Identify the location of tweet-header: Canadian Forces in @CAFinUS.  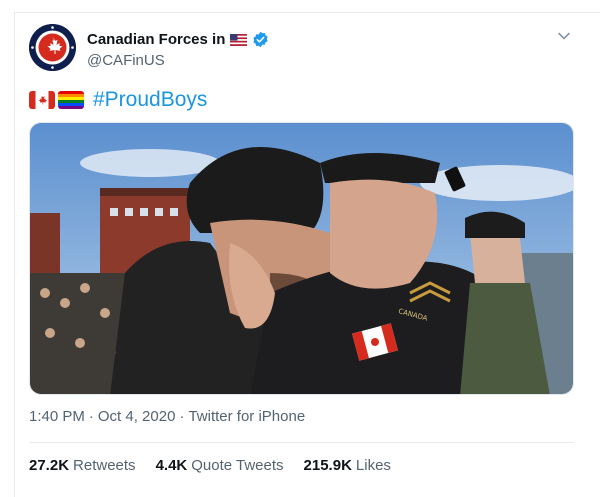
(306, 48).